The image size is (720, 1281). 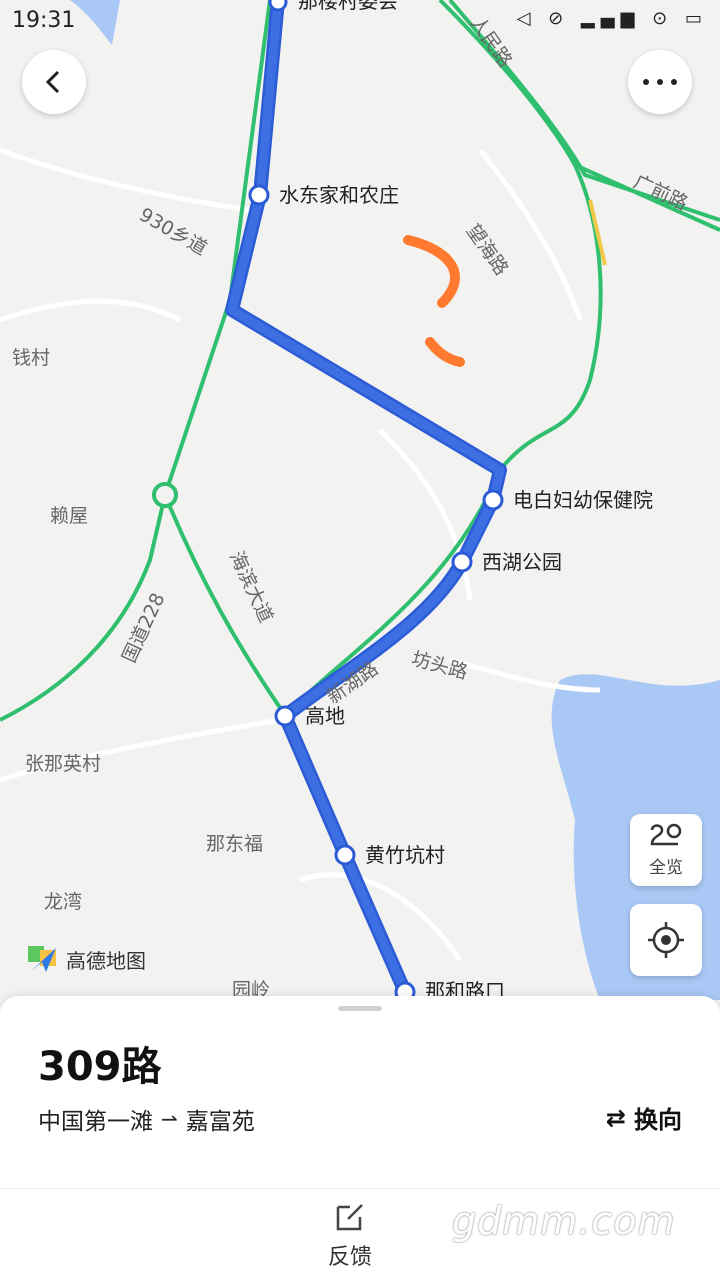 I want to click on route-direction: 中国第一滩 ⇀ 嘉富苑, so click(x=146, y=1119).